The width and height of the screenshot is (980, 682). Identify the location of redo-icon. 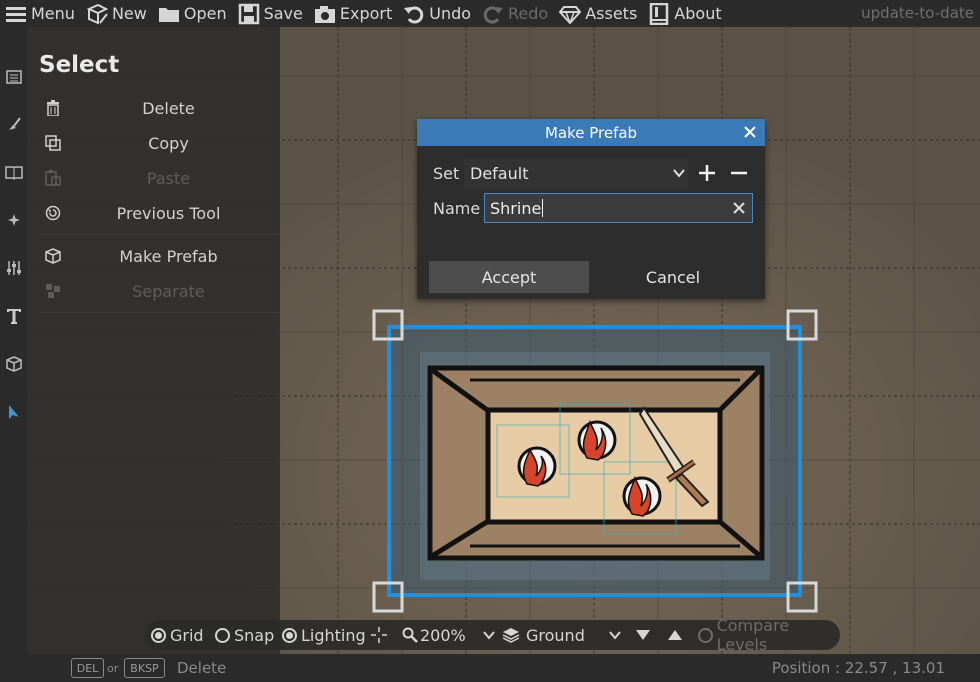
(493, 14).